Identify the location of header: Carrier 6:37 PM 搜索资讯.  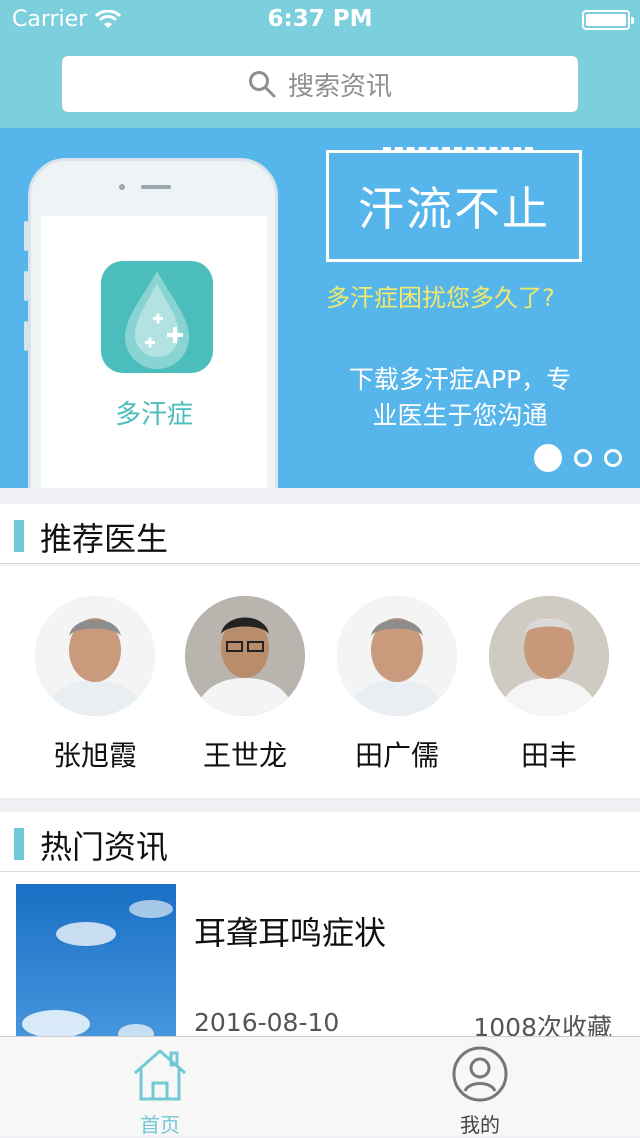
(320, 64).